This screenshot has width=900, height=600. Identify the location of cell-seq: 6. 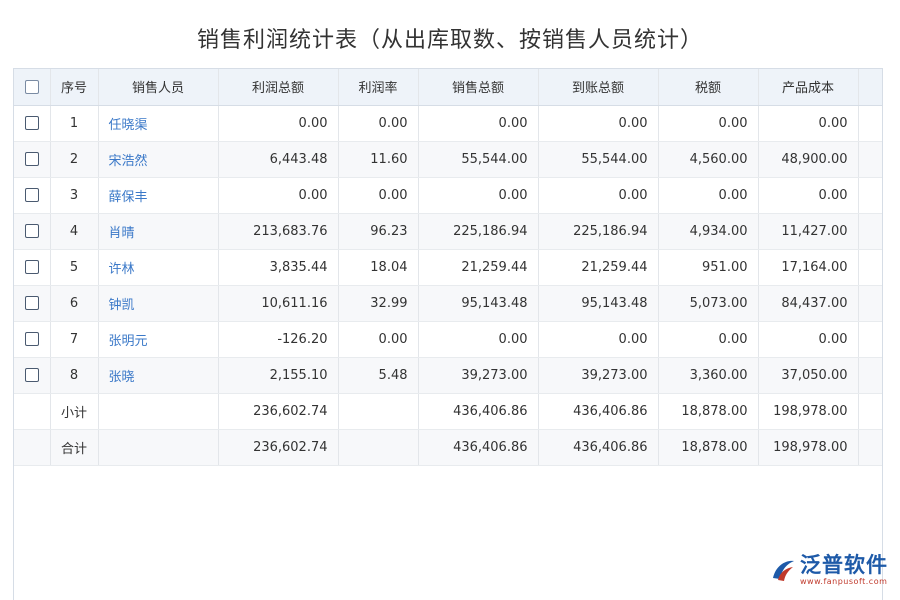
(74, 303).